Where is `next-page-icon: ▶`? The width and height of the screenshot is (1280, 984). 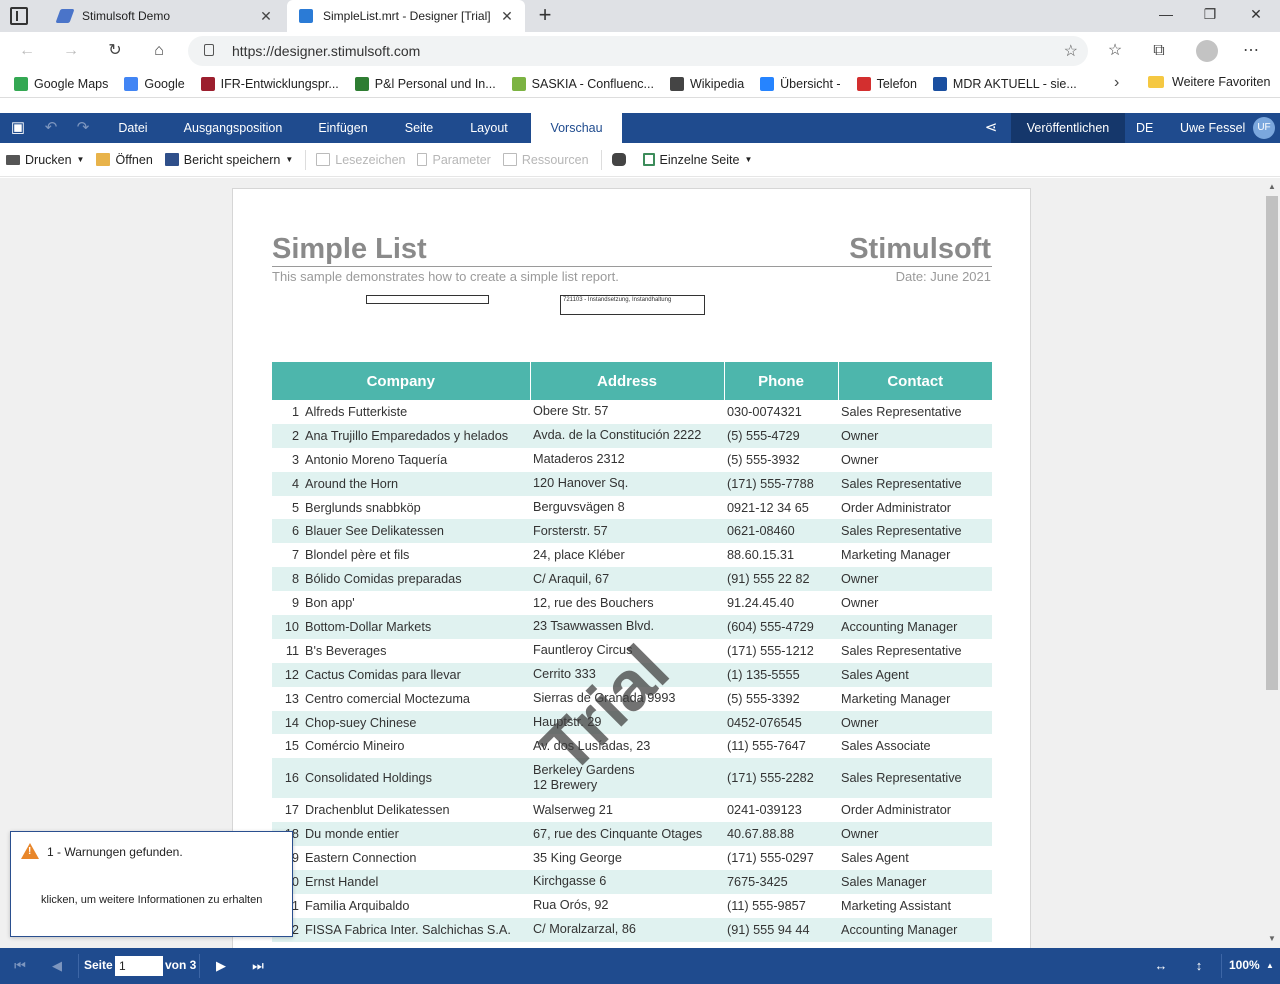 next-page-icon: ▶ is located at coordinates (221, 966).